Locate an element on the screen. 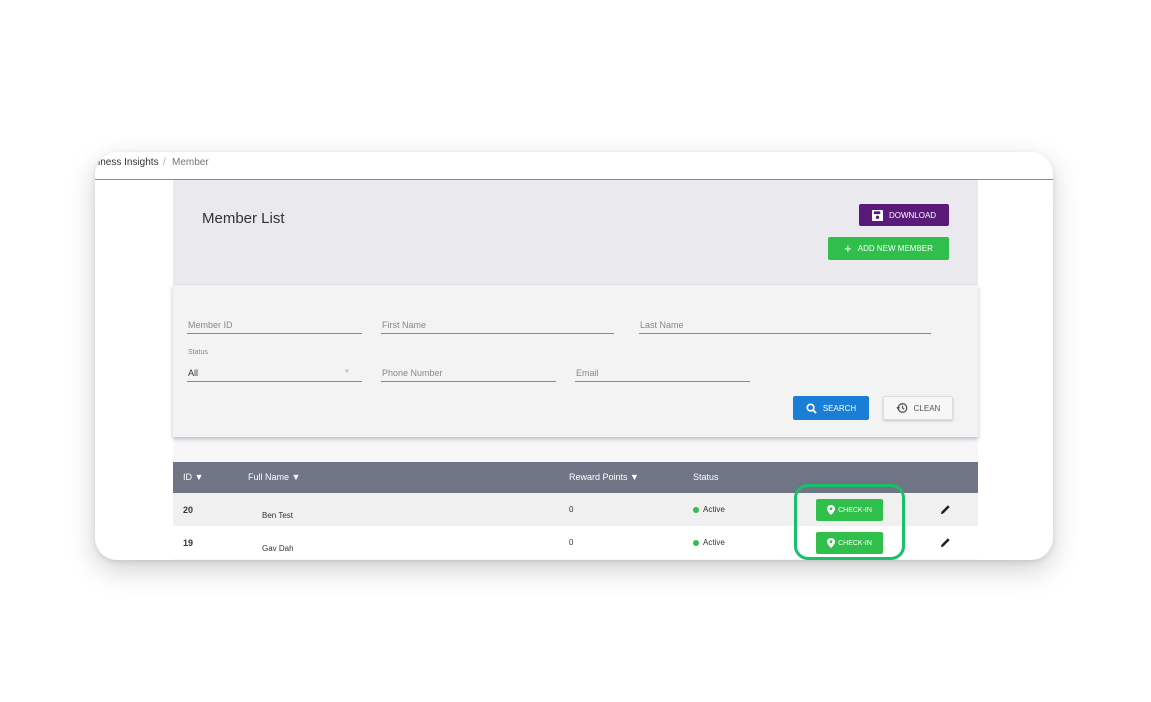 This screenshot has height=702, width=1151. chevron-down-icon: ▼ is located at coordinates (347, 372).